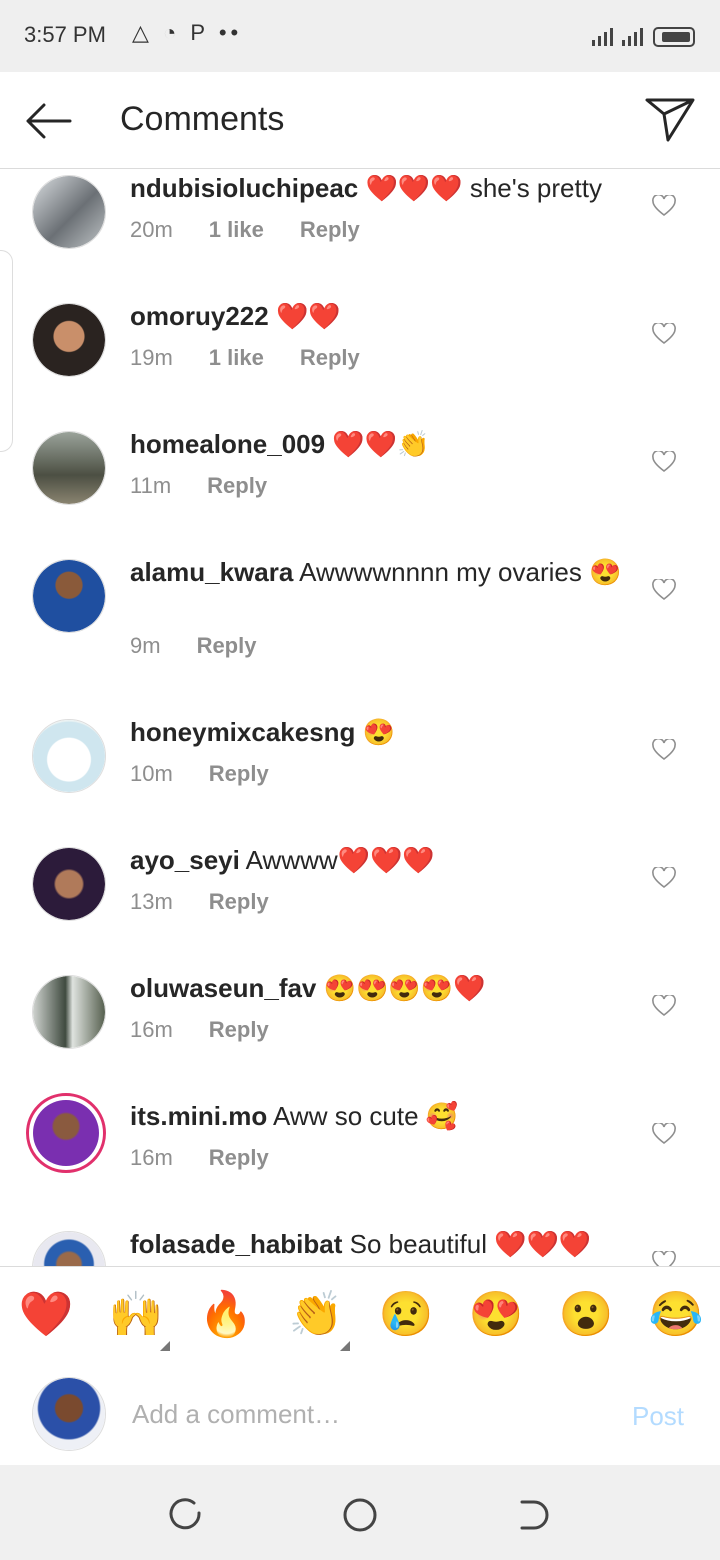  I want to click on comment-time: 9m, so click(145, 645).